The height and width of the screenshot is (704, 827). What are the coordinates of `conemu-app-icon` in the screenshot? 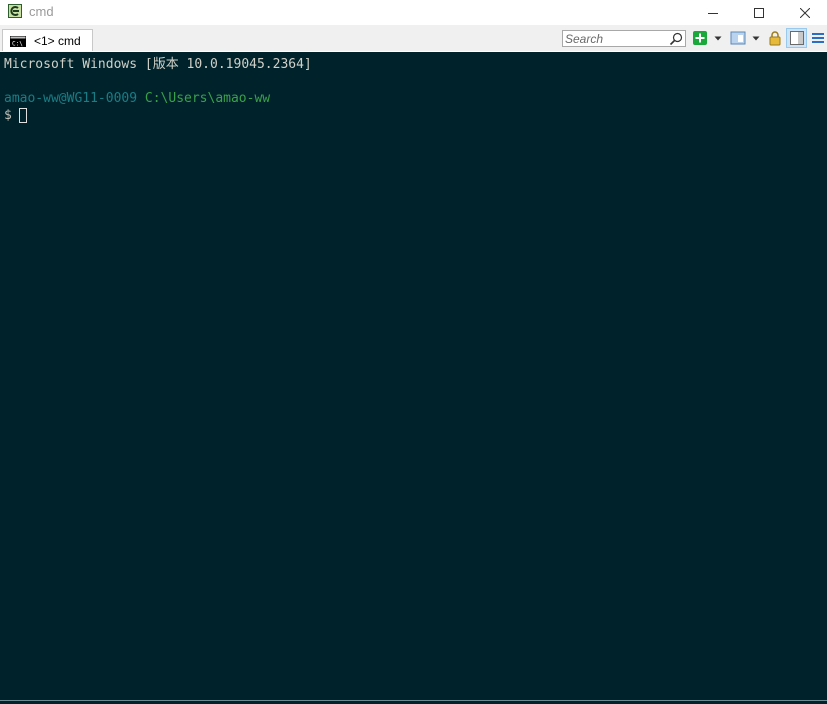 It's located at (15, 11).